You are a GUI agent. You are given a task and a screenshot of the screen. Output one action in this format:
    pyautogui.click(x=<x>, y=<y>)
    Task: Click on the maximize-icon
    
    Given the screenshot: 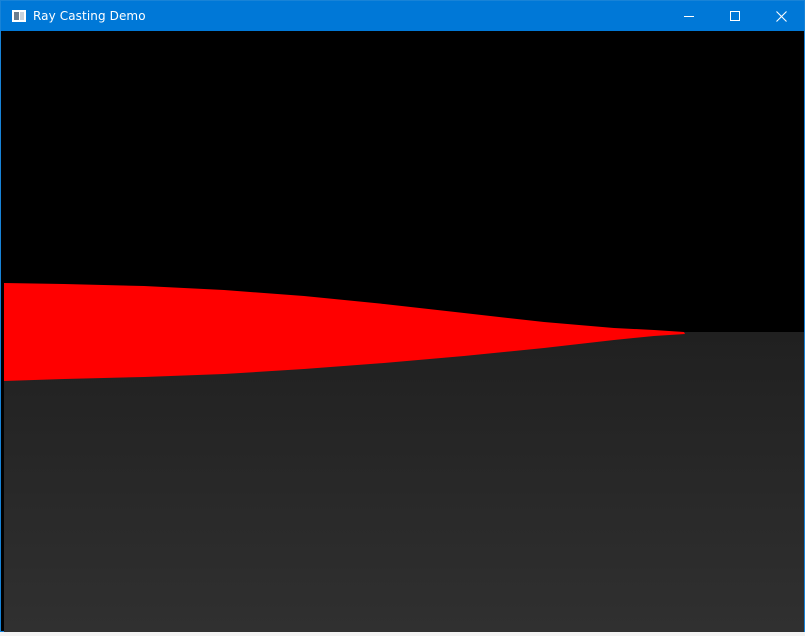 What is the action you would take?
    pyautogui.click(x=735, y=16)
    